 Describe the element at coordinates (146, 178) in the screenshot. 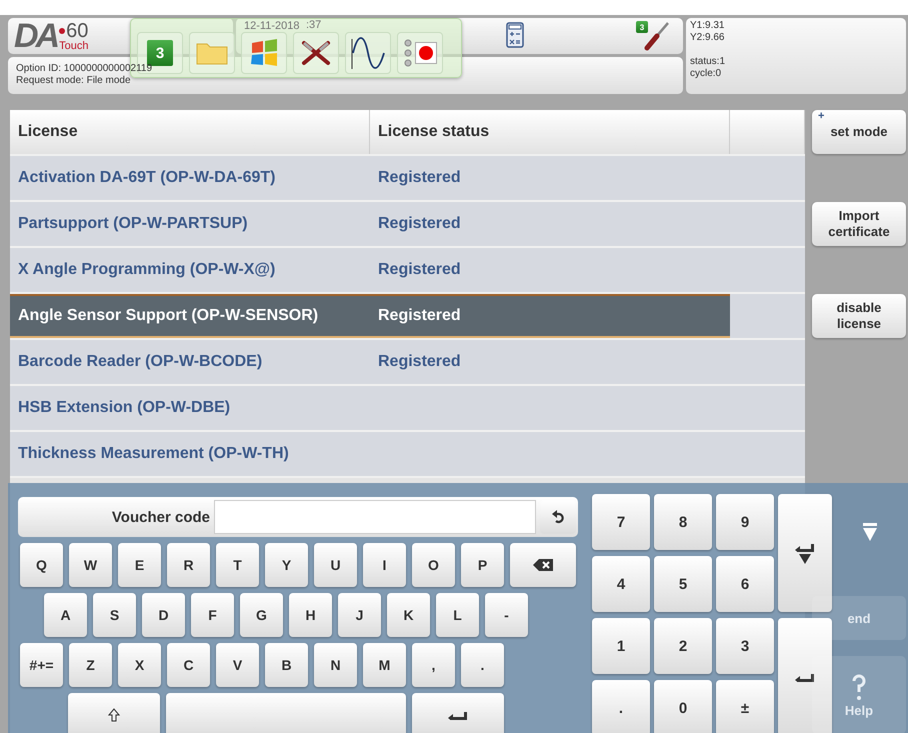

I see `table-cell-text: Activation DA-69T (OP-W-DA-69T)` at that location.